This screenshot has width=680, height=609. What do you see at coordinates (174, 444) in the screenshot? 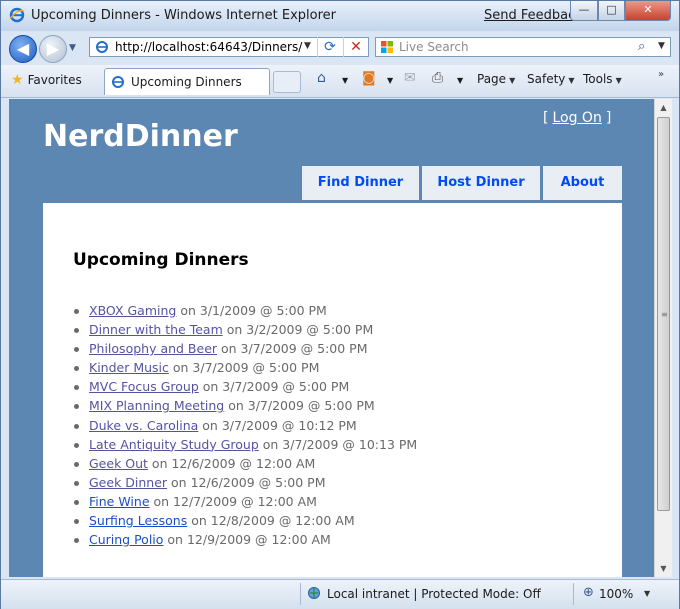
I see `dinner-link: Late Antiquity Study Group` at bounding box center [174, 444].